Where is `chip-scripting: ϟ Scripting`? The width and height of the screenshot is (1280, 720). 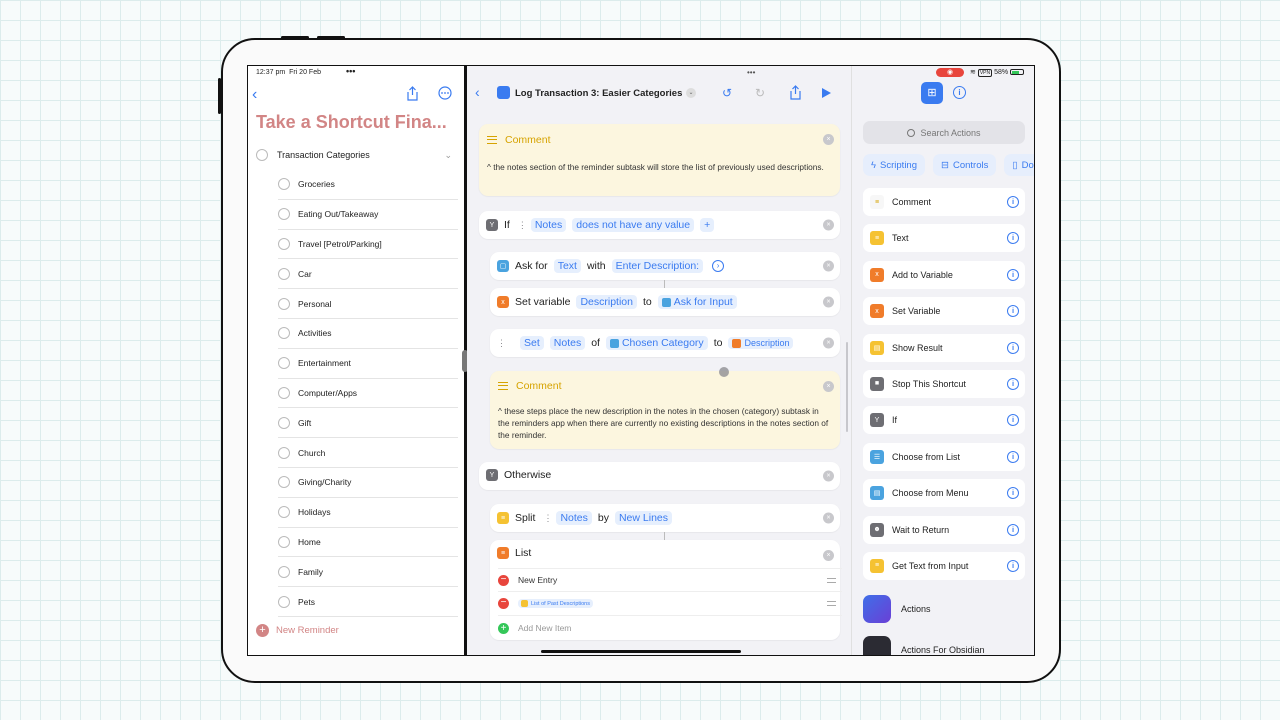
chip-scripting: ϟ Scripting is located at coordinates (894, 165).